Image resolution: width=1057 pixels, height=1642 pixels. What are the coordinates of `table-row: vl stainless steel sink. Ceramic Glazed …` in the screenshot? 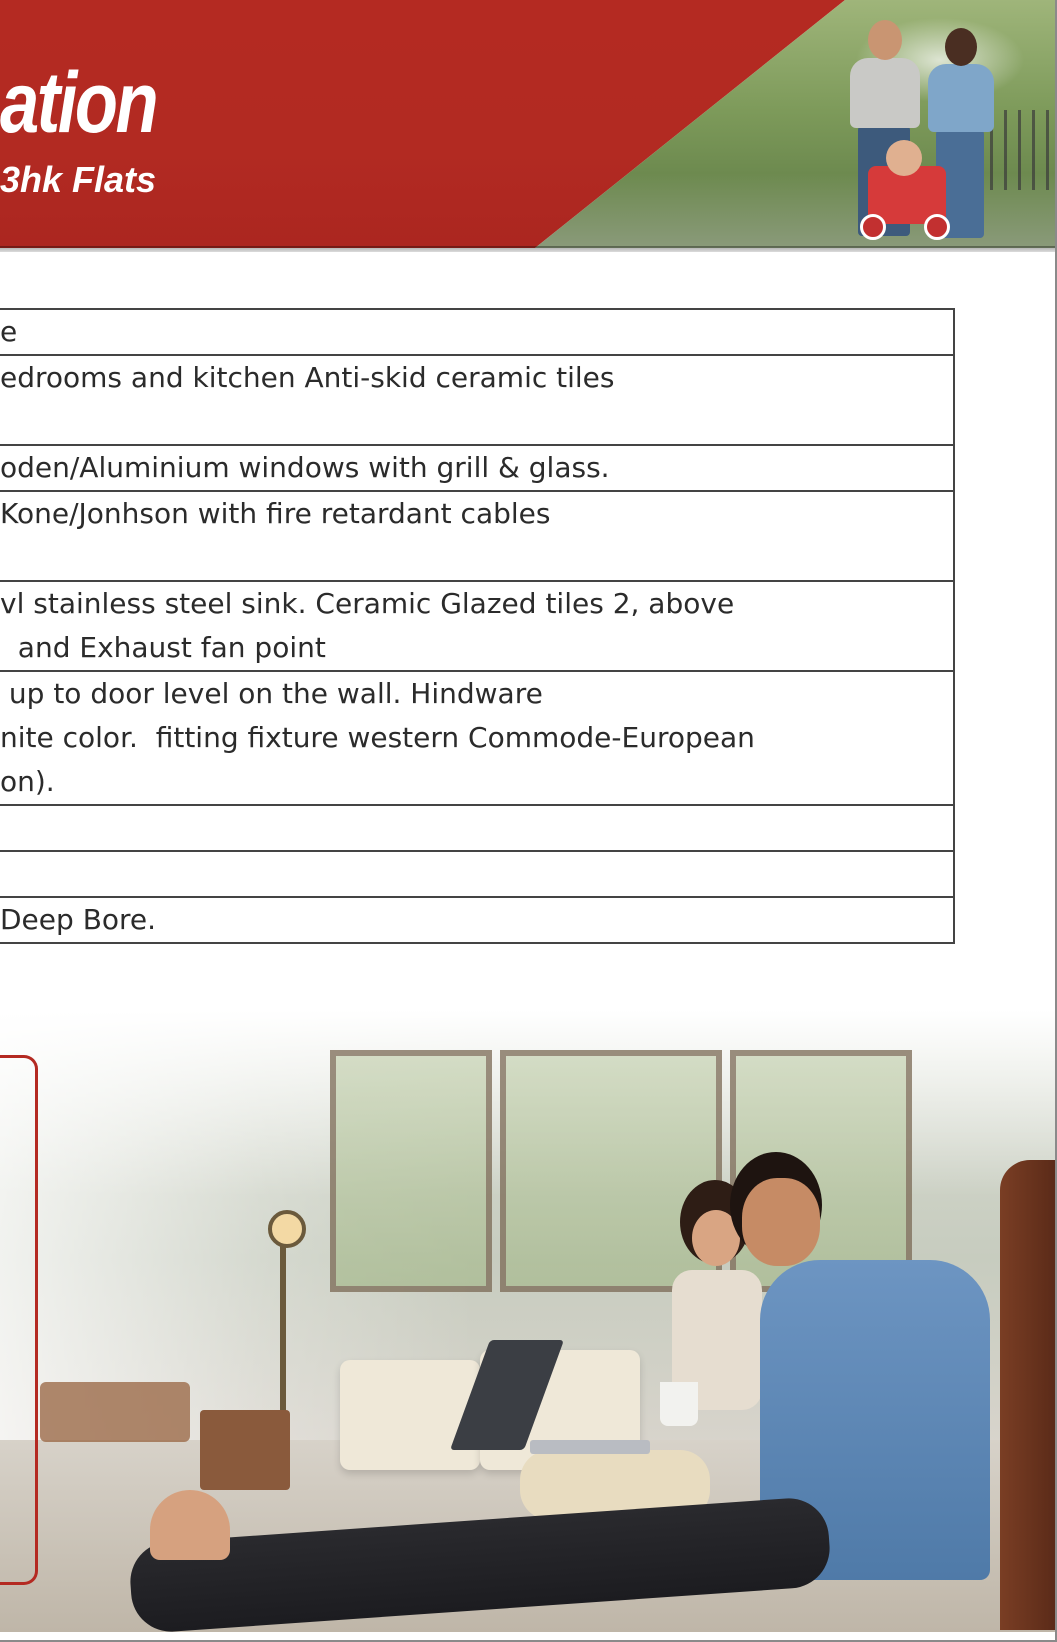 It's located at (476, 627).